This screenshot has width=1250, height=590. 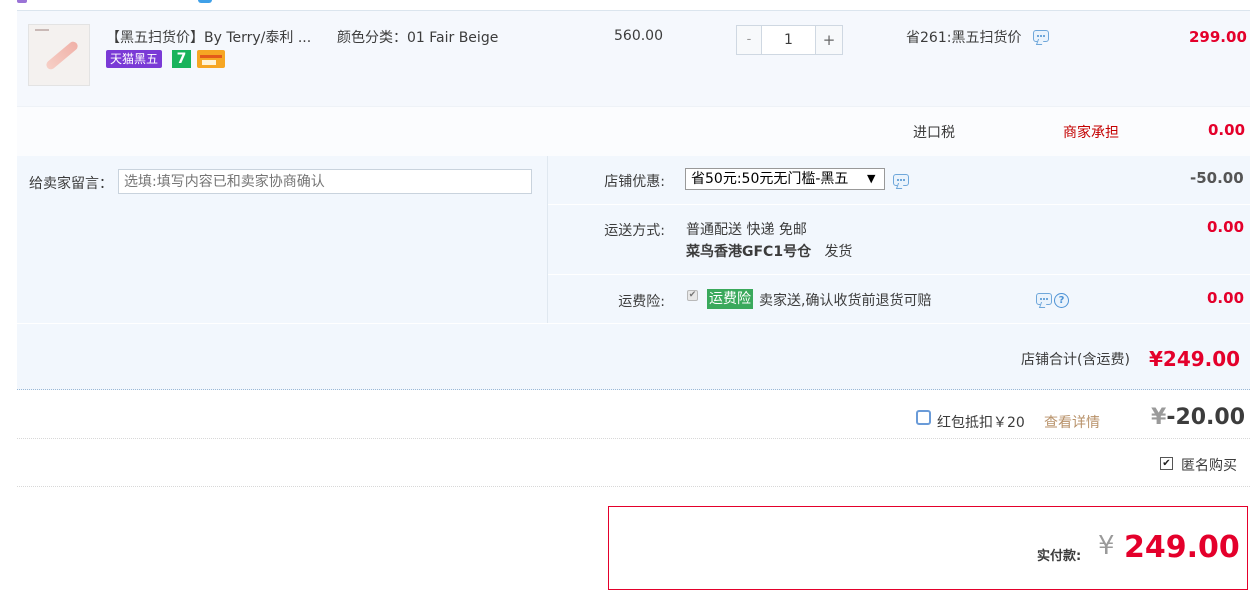 I want to click on credit-card-icon, so click(x=211, y=59).